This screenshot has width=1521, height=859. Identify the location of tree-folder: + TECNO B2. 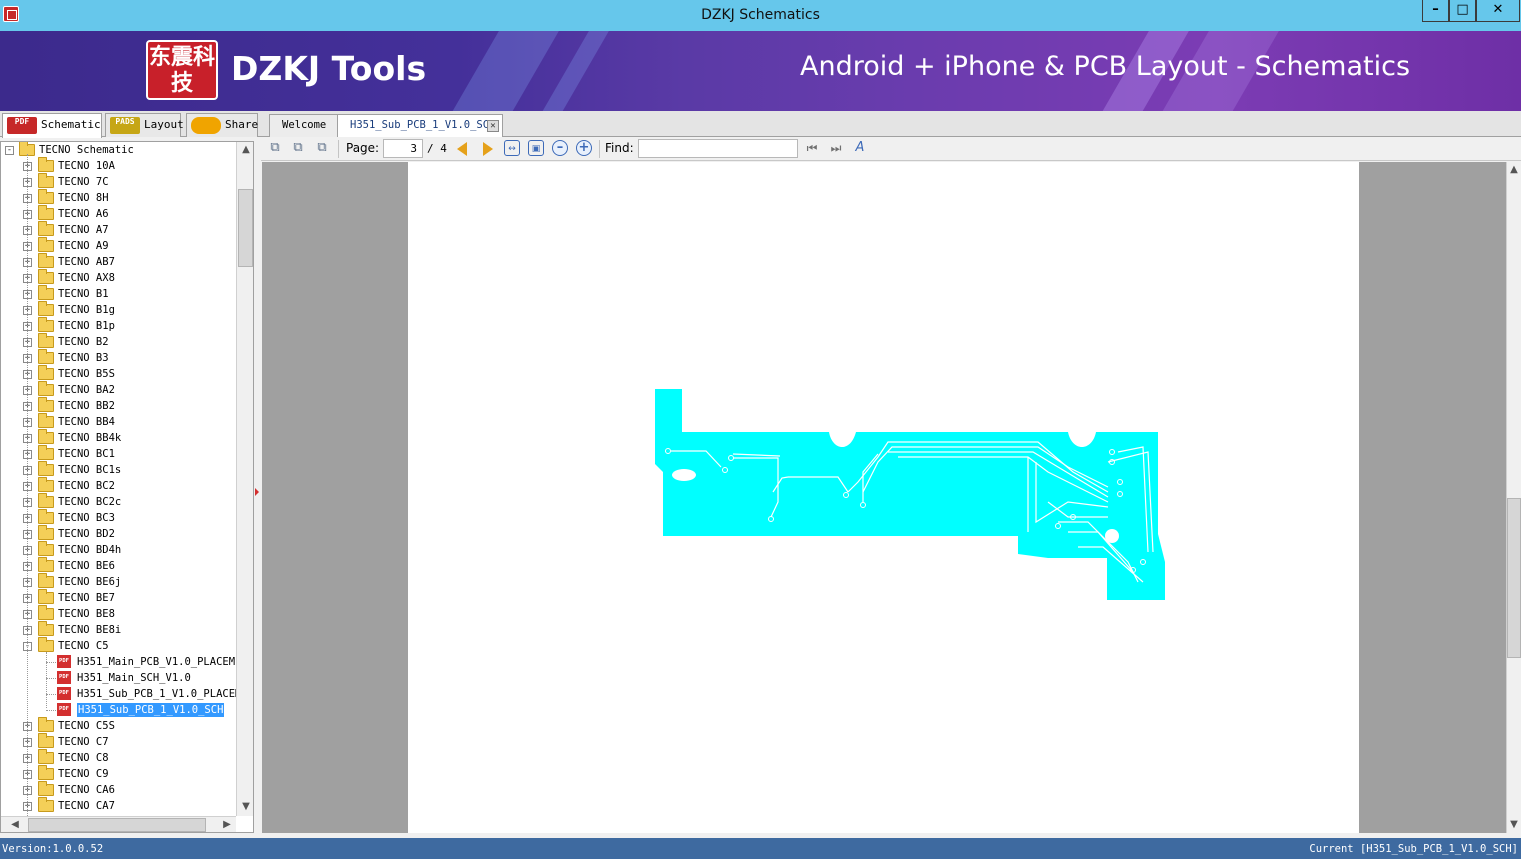
(118, 341).